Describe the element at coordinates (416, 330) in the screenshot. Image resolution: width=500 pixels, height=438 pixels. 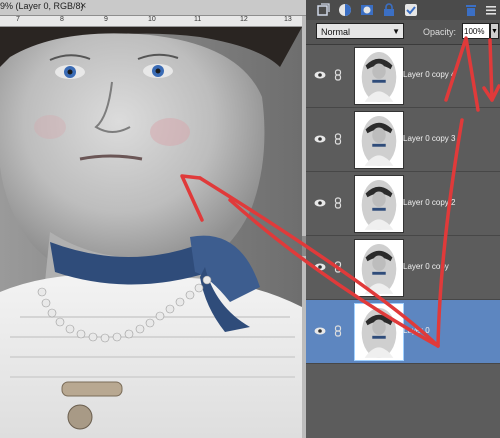
I see `layer-name: Layer 0` at that location.